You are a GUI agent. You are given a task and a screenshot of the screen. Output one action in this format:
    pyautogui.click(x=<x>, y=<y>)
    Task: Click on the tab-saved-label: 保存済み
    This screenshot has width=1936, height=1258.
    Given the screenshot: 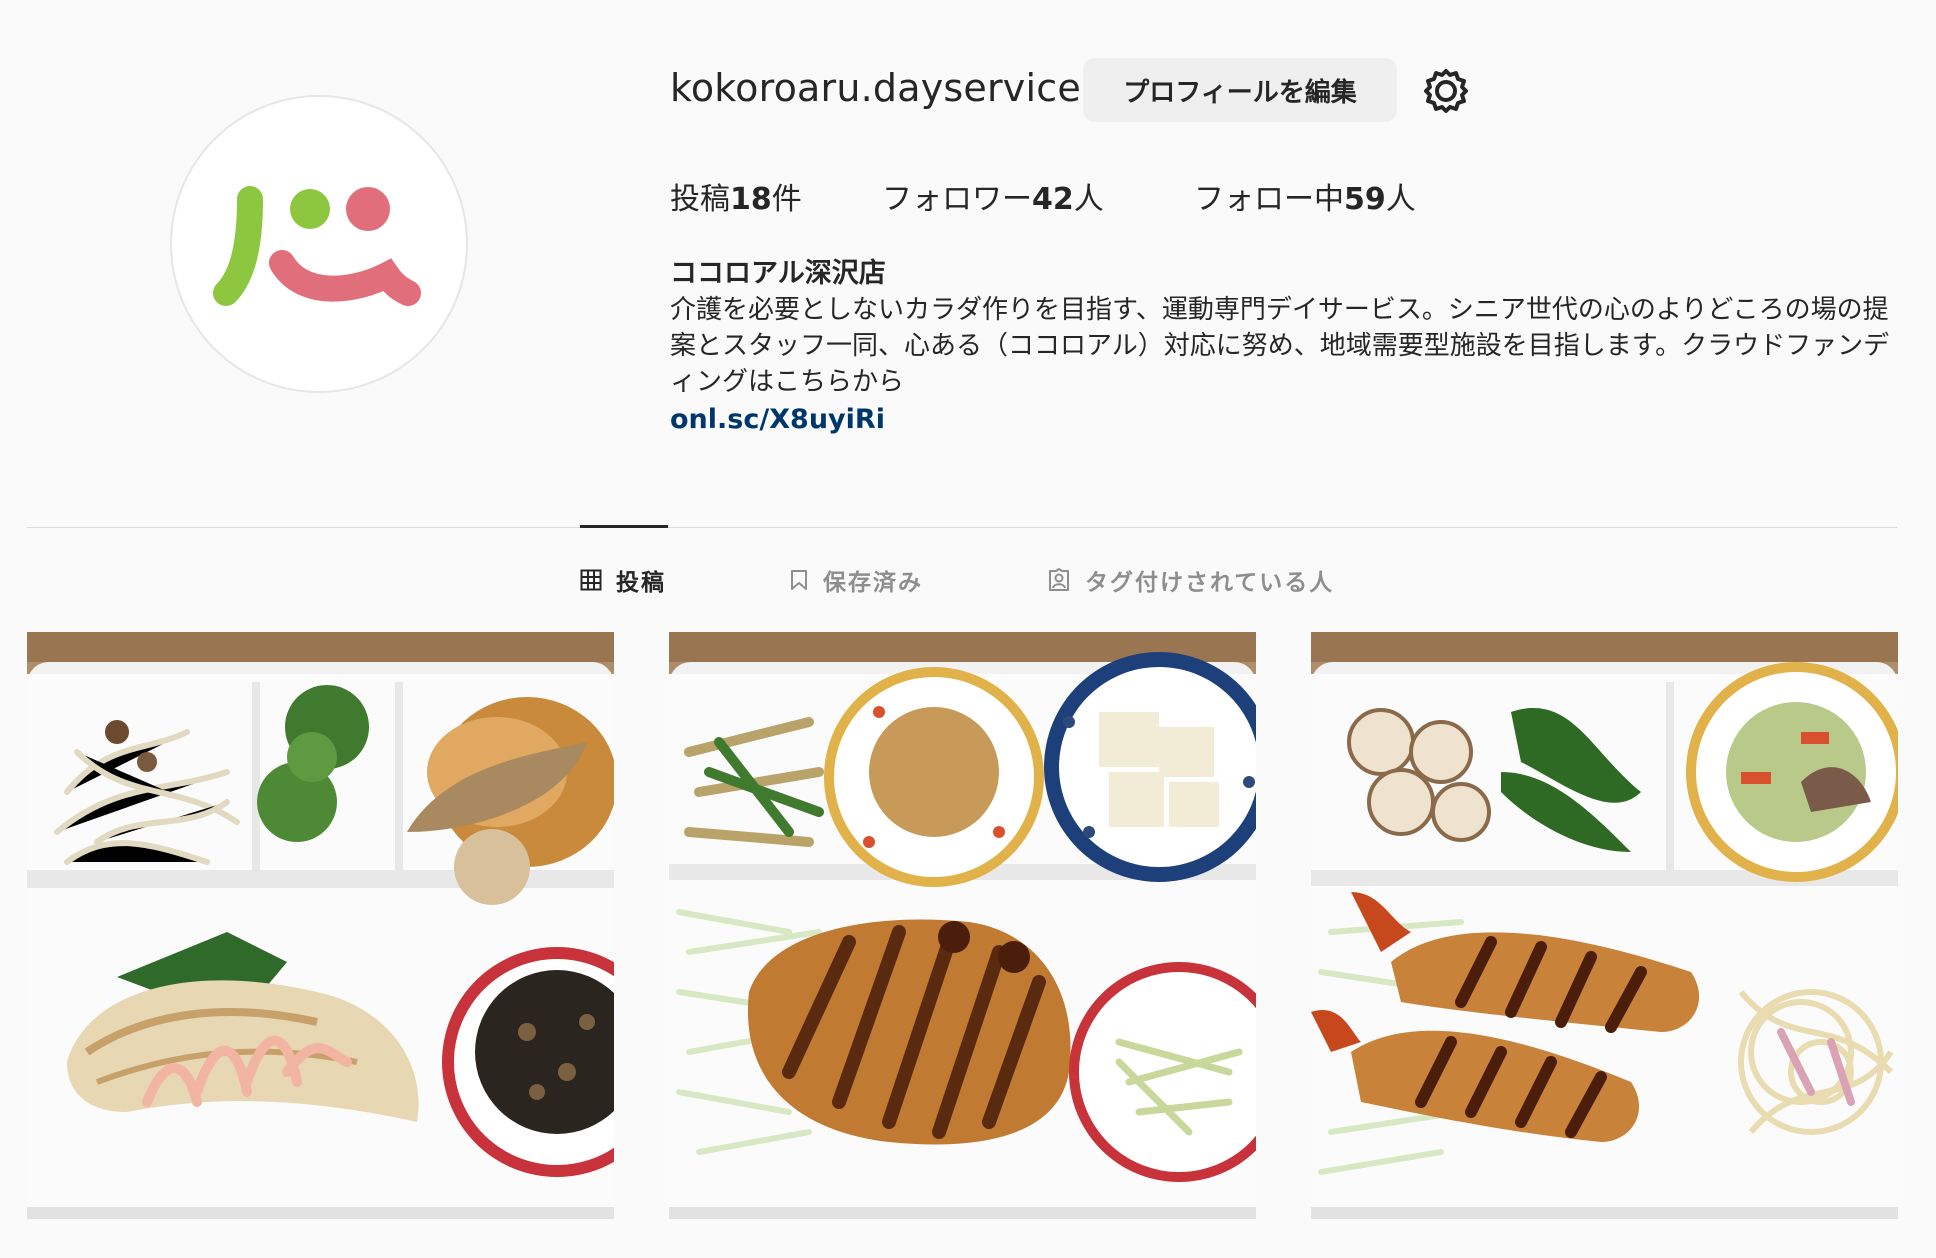 What is the action you would take?
    pyautogui.click(x=873, y=583)
    